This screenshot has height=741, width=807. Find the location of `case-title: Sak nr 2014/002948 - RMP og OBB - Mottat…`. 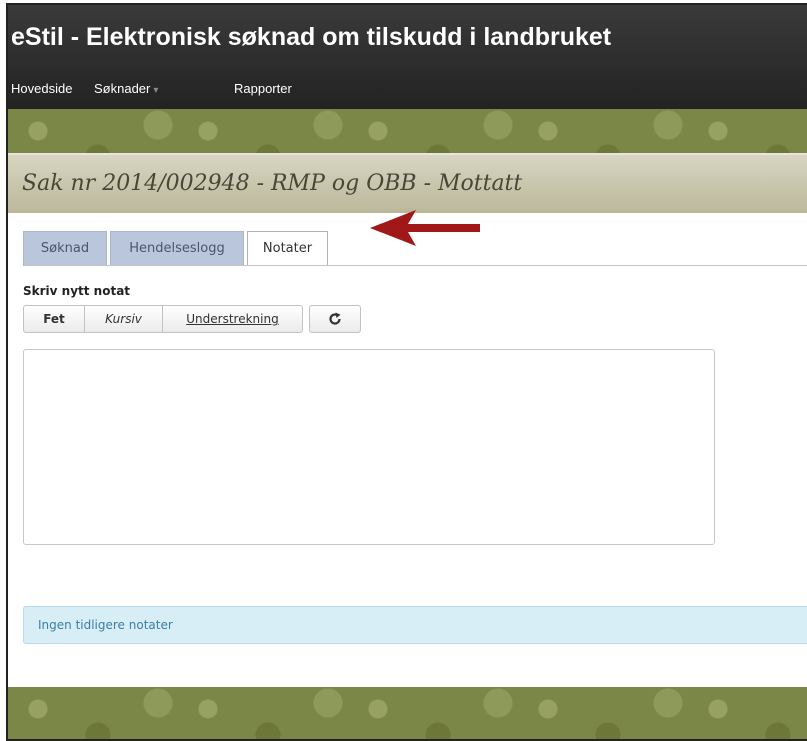

case-title: Sak nr 2014/002948 - RMP og OBB - Mottat… is located at coordinates (272, 183).